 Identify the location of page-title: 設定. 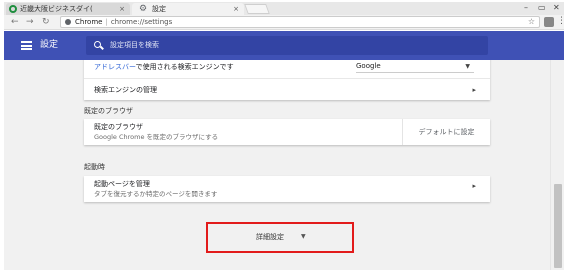
(49, 45).